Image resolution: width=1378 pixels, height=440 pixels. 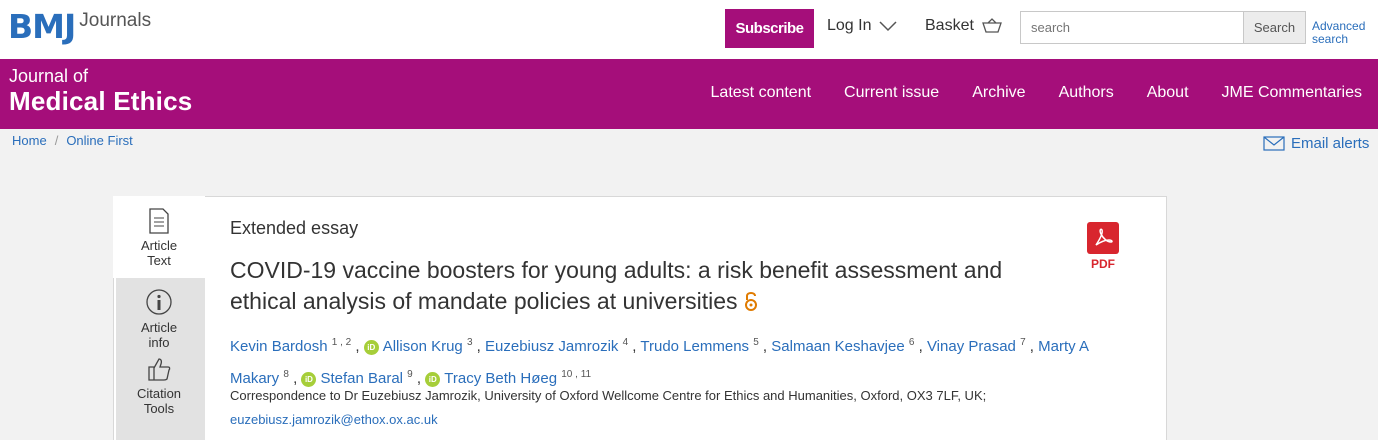 What do you see at coordinates (159, 221) in the screenshot?
I see `document-icon` at bounding box center [159, 221].